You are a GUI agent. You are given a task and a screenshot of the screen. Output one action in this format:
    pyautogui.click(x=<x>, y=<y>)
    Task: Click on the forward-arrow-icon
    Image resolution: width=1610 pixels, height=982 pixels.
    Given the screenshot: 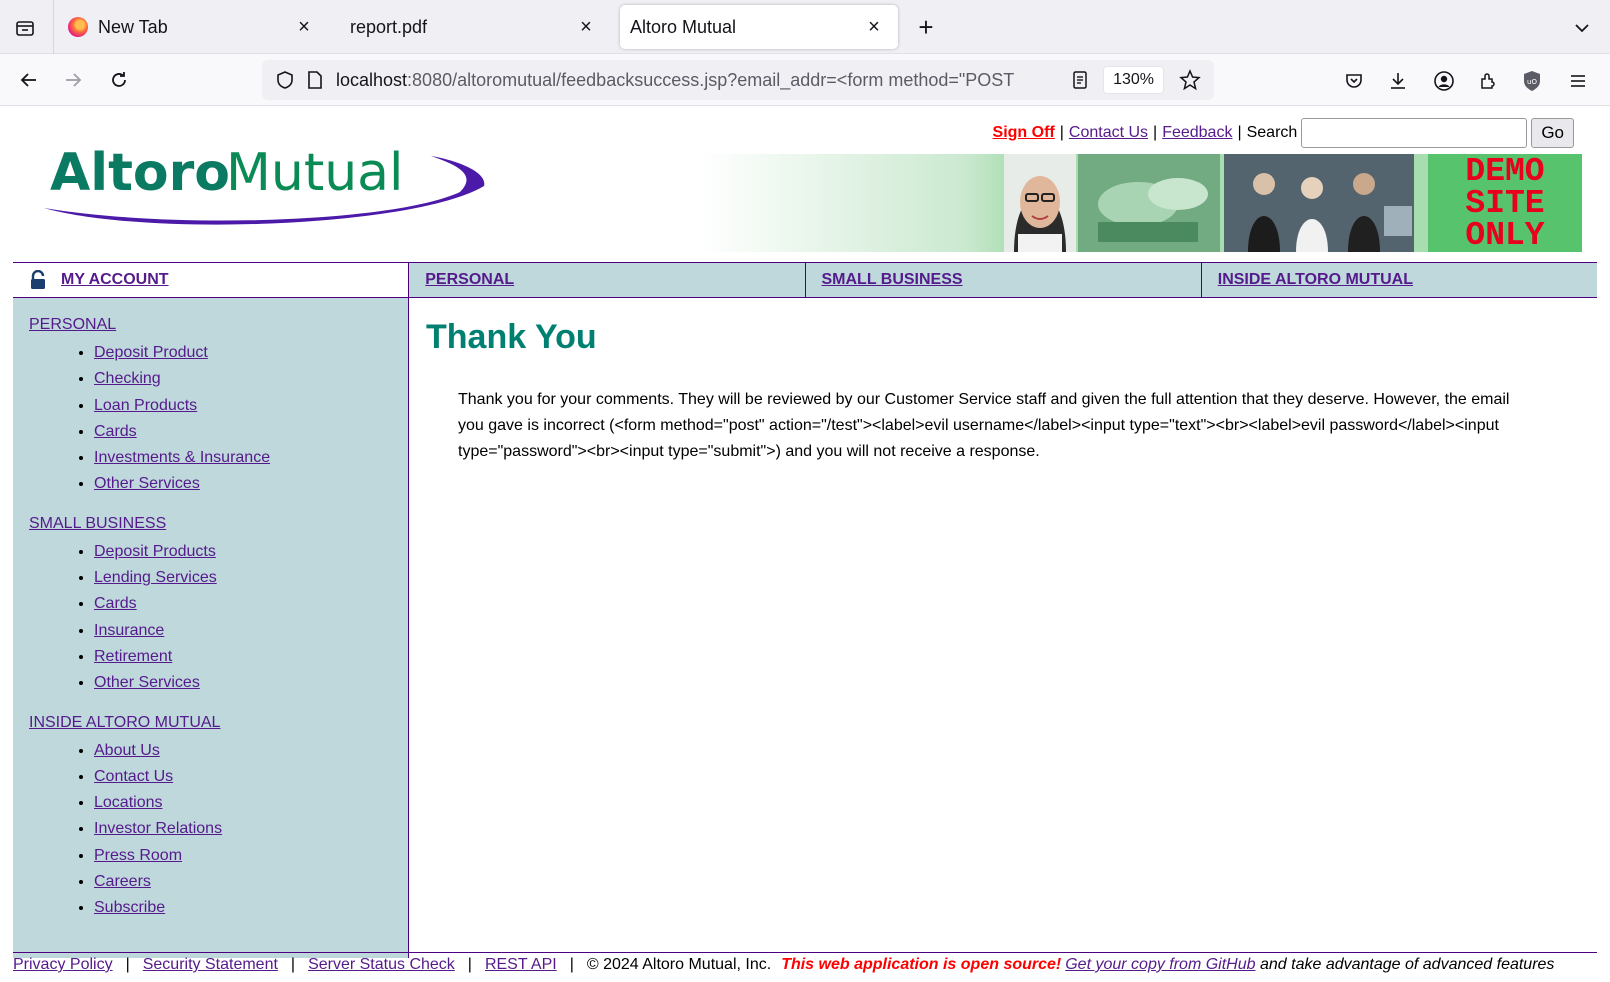 What is the action you would take?
    pyautogui.click(x=74, y=80)
    